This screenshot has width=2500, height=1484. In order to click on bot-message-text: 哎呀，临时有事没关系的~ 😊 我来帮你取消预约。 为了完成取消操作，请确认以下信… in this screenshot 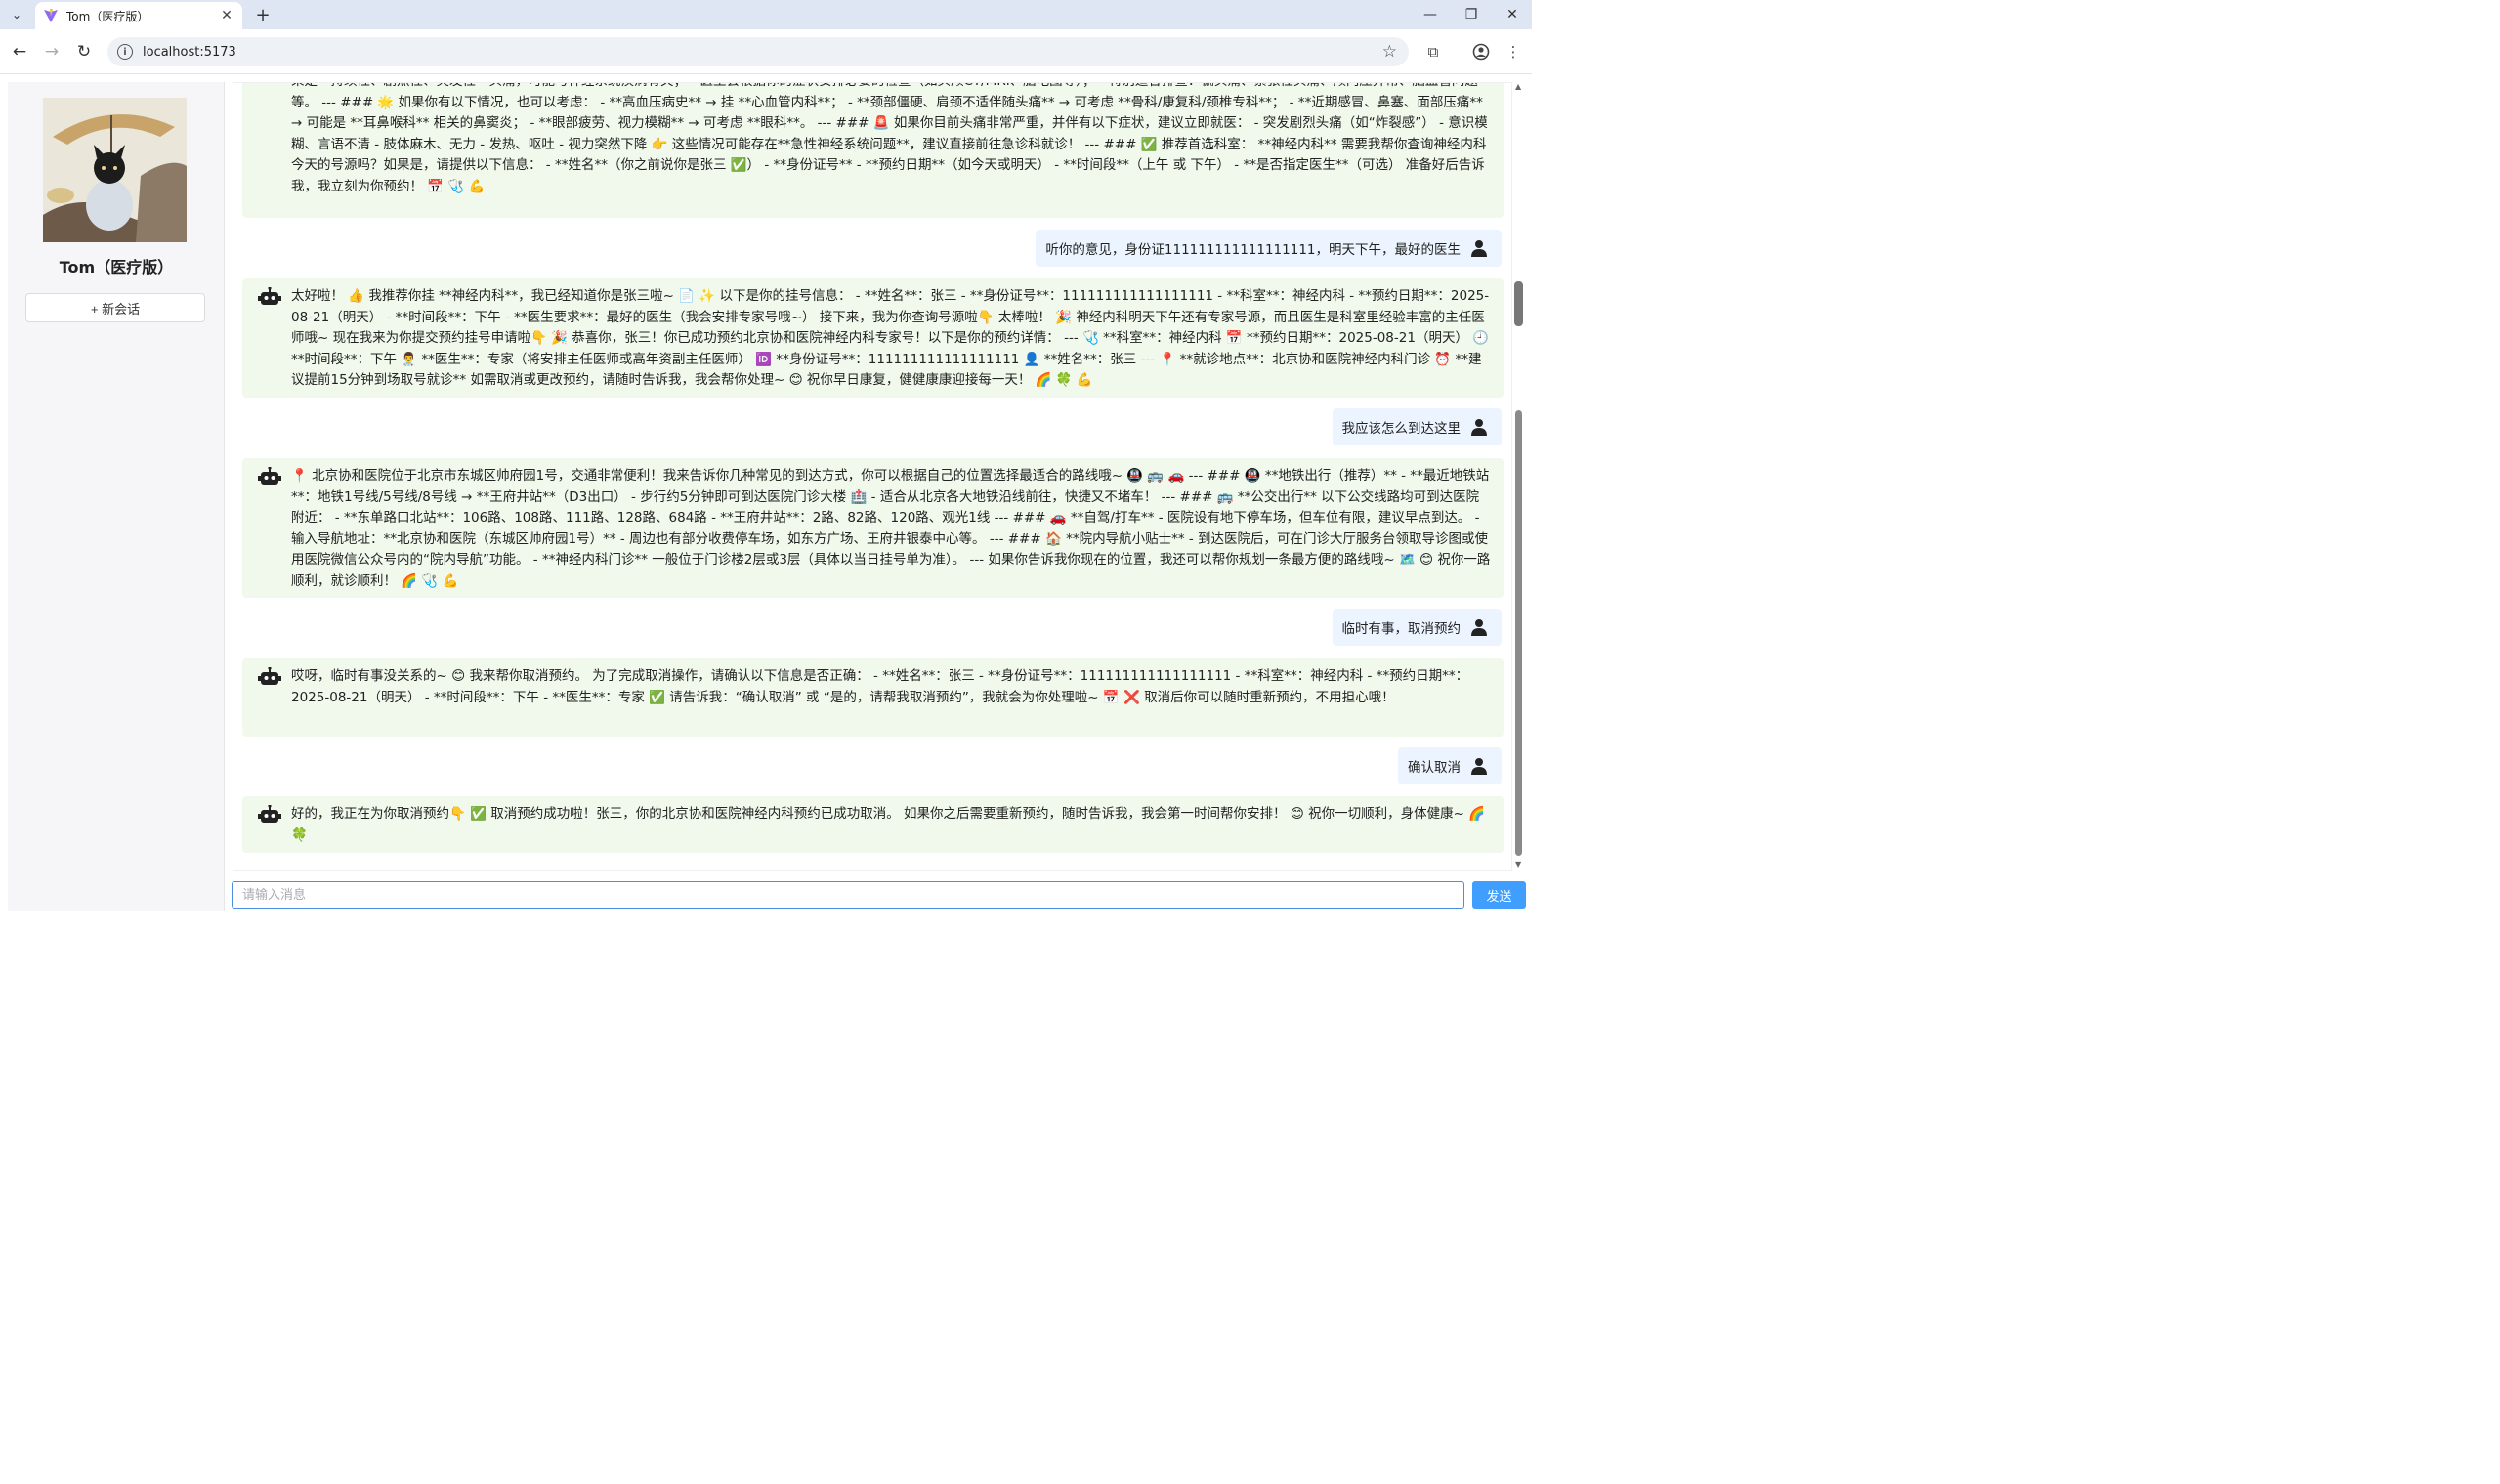, I will do `click(880, 687)`.